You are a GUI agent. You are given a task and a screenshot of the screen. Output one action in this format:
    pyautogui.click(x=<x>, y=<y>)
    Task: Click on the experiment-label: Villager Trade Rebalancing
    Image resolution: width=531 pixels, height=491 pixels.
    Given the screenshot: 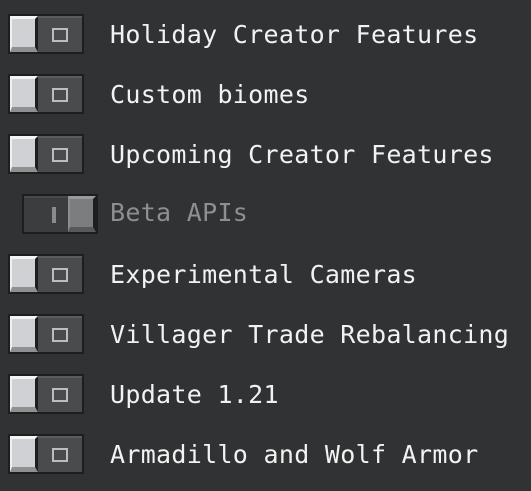 What is the action you would take?
    pyautogui.click(x=310, y=334)
    